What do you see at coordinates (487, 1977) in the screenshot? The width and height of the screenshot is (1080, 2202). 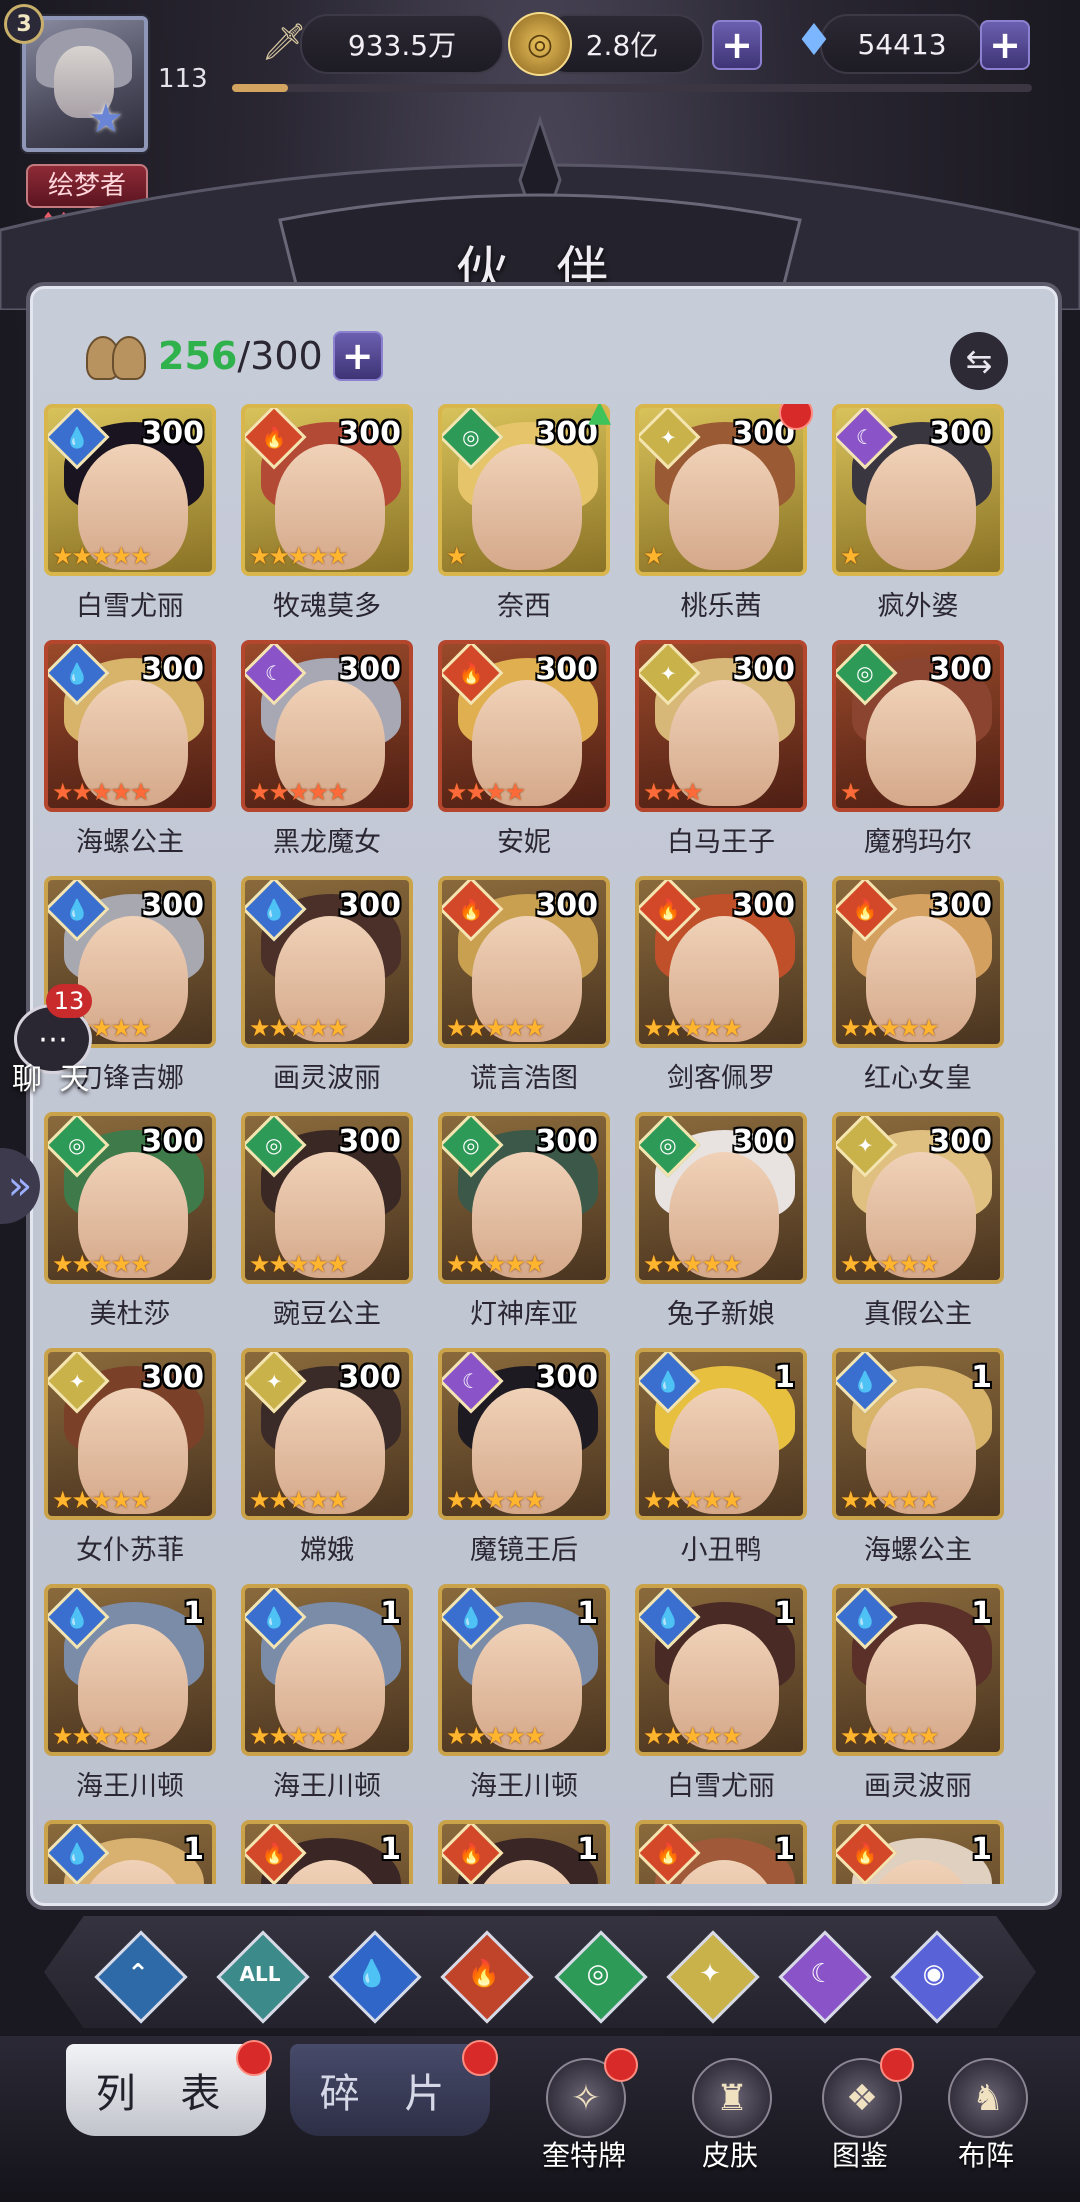 I see `filter-fire-button: 🔥` at bounding box center [487, 1977].